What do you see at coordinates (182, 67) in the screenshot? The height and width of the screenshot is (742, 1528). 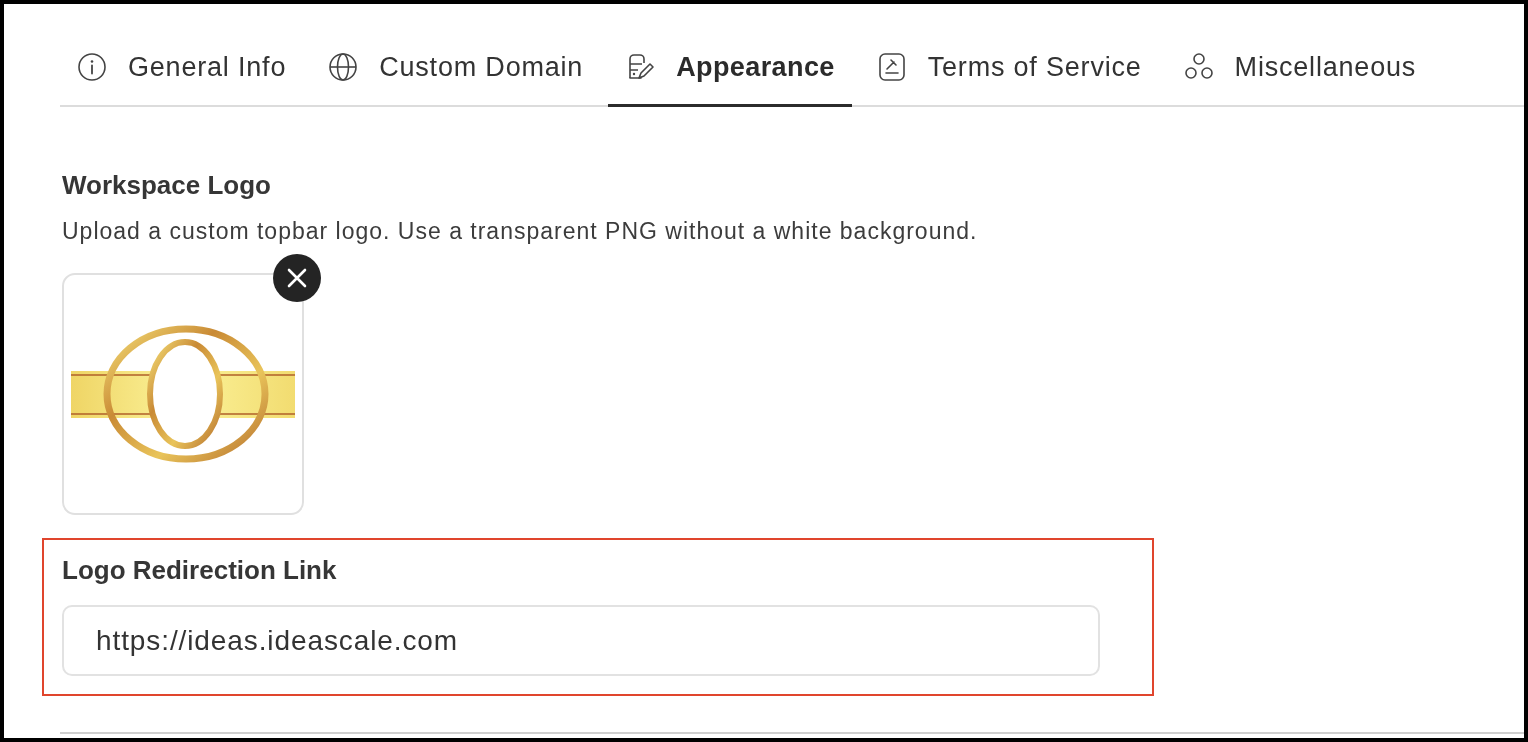 I see `tab: General Info` at bounding box center [182, 67].